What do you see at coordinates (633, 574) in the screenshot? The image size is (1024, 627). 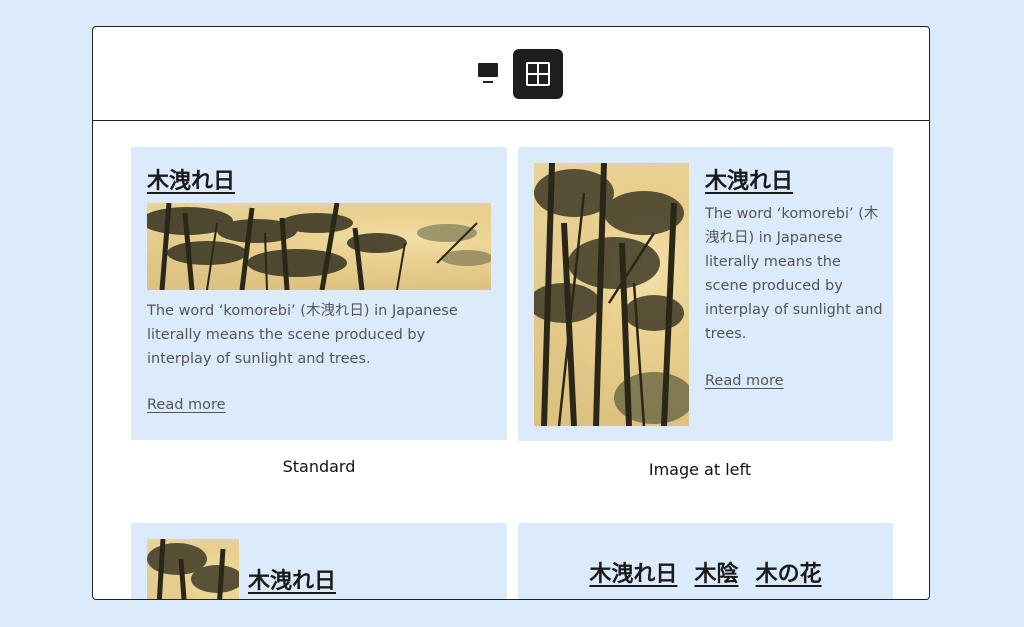 I see `tag-link: 木洩れ日` at bounding box center [633, 574].